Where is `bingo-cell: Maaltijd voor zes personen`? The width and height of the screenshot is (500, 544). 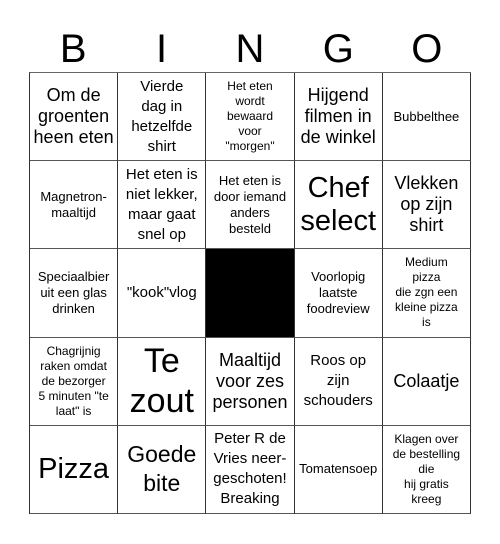 bingo-cell: Maaltijd voor zes personen is located at coordinates (250, 381).